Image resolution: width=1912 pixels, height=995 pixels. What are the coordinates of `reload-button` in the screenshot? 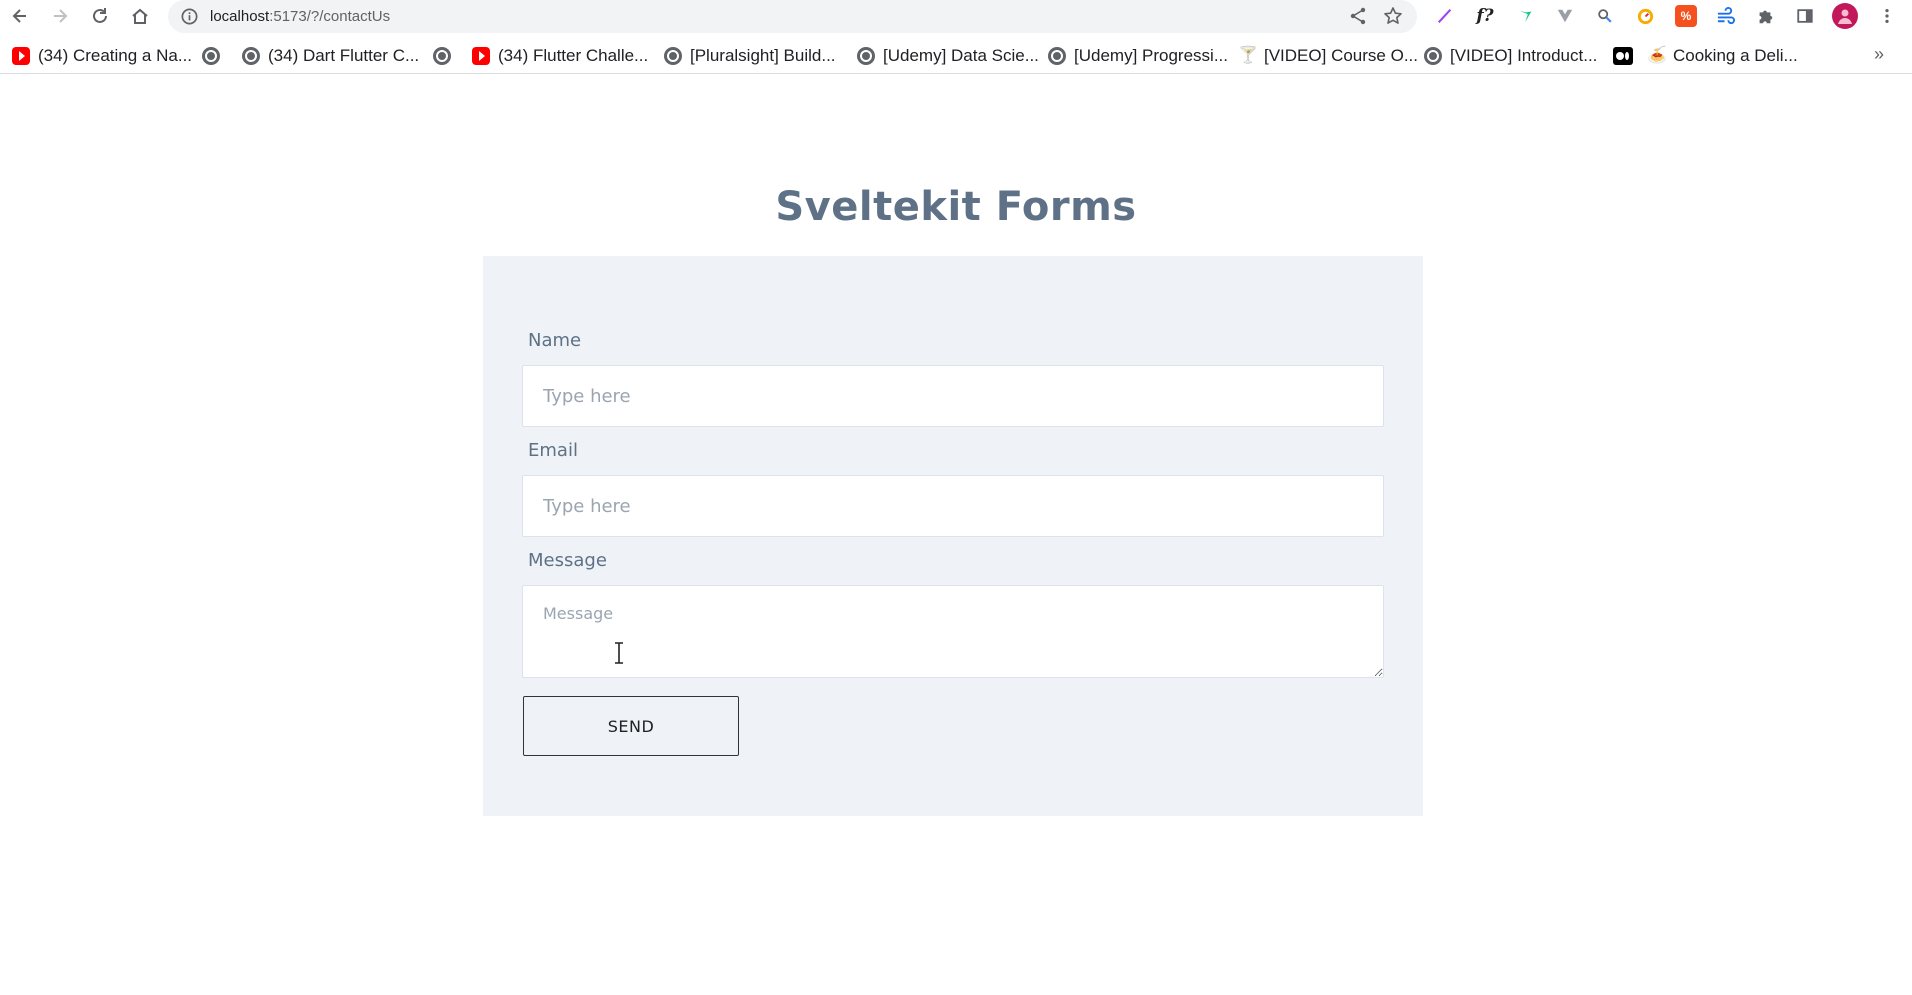 It's located at (100, 16).